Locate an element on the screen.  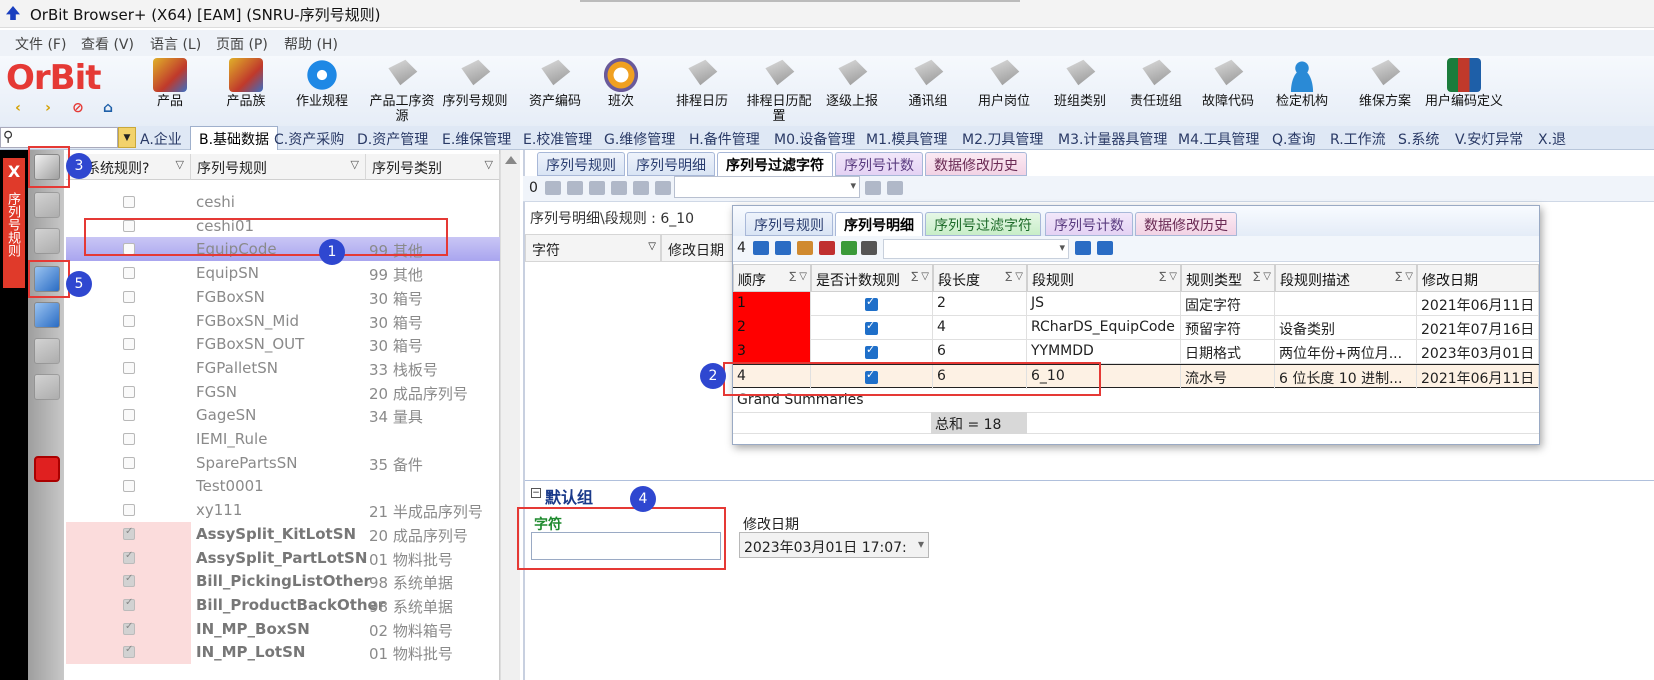
popup-col-header: 修改日期 is located at coordinates (1478, 278).